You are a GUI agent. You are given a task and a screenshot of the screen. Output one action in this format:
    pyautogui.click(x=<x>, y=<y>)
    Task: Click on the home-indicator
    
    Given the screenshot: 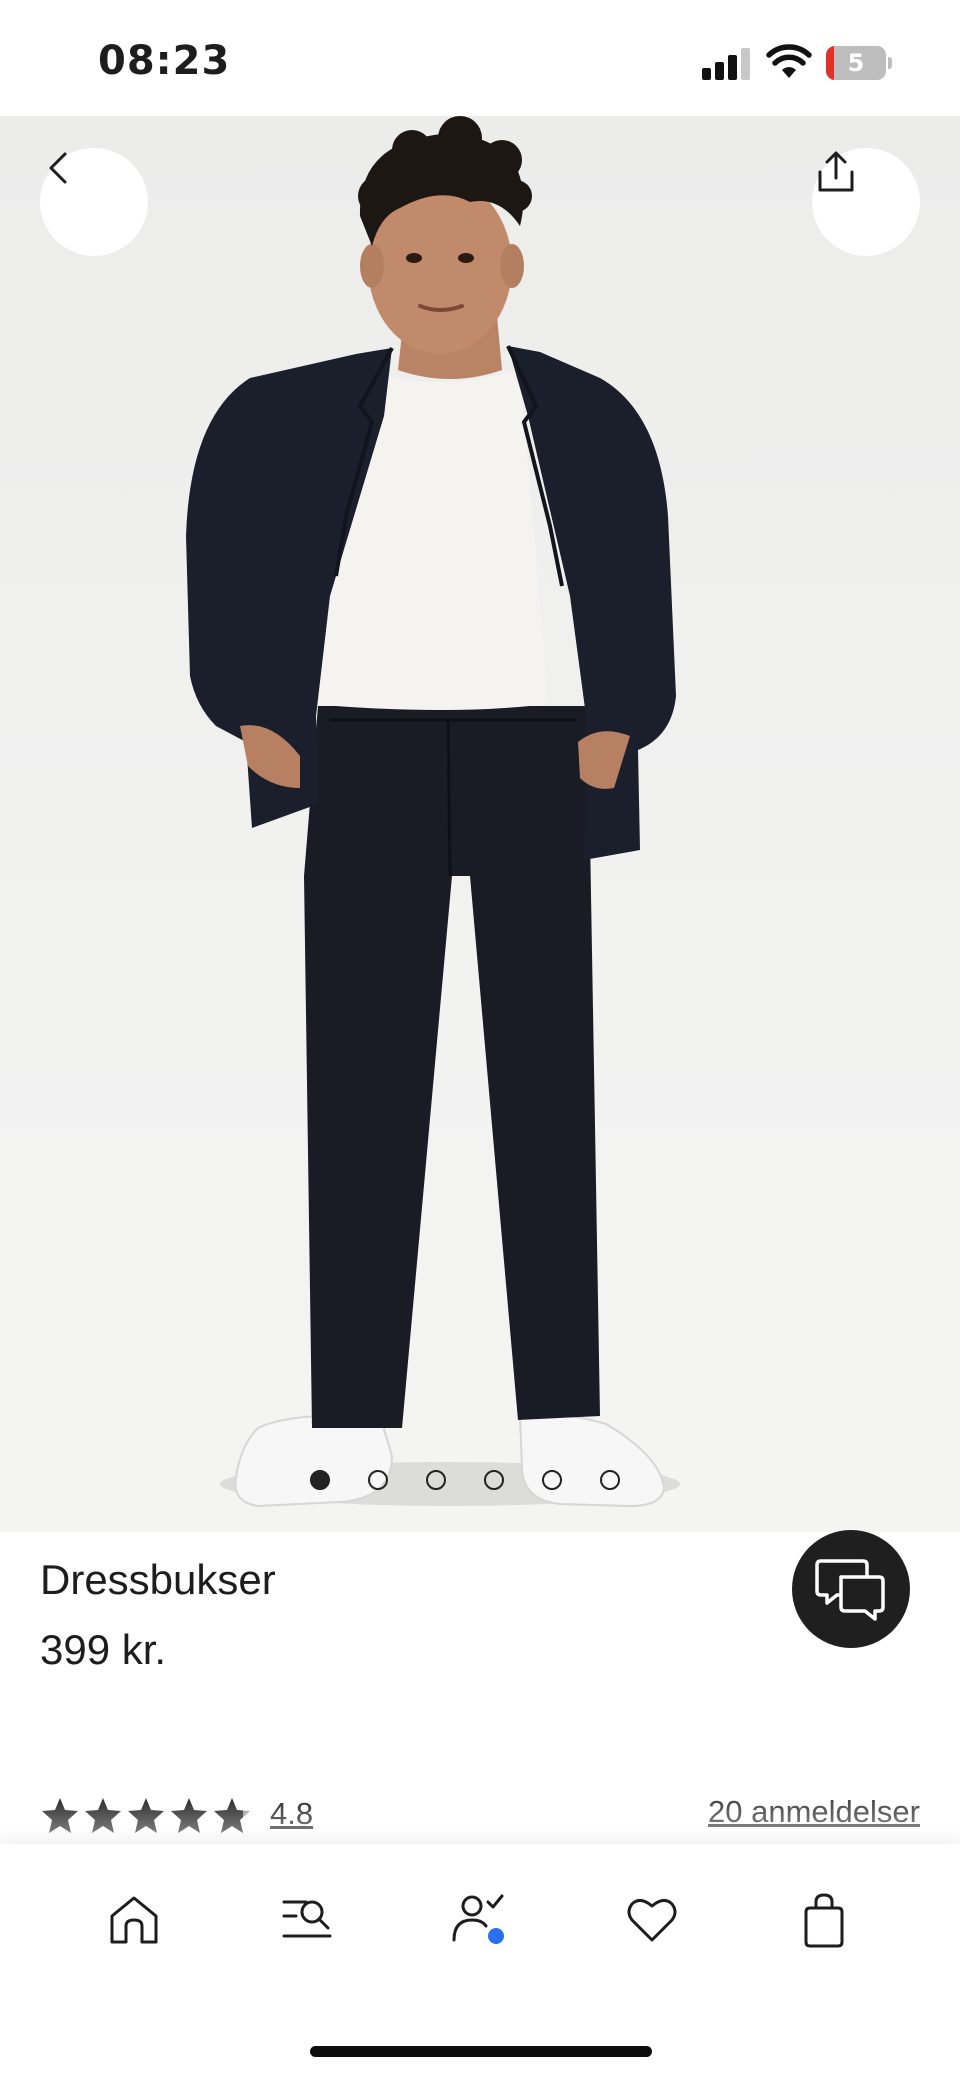 What is the action you would take?
    pyautogui.click(x=481, y=2051)
    